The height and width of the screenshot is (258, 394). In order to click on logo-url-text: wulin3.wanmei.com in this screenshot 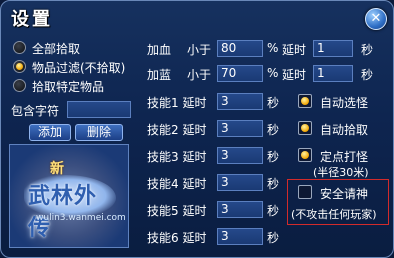, I will do `click(81, 218)`.